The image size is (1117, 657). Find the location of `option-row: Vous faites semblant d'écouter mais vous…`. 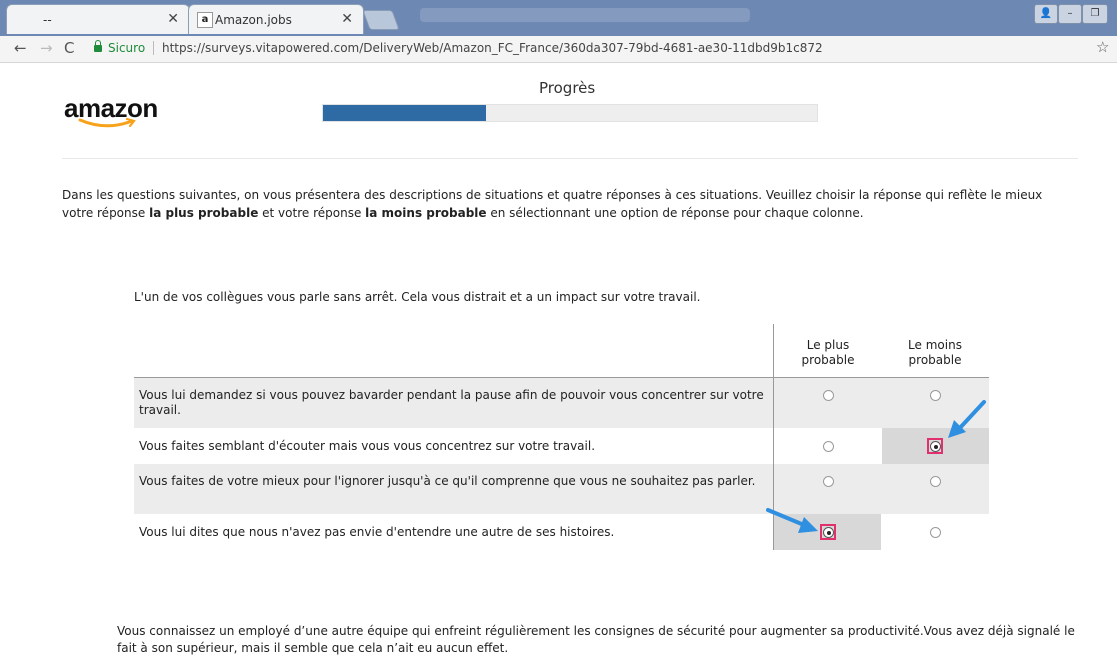

option-row: Vous faites semblant d'écouter mais vous… is located at coordinates (561, 446).